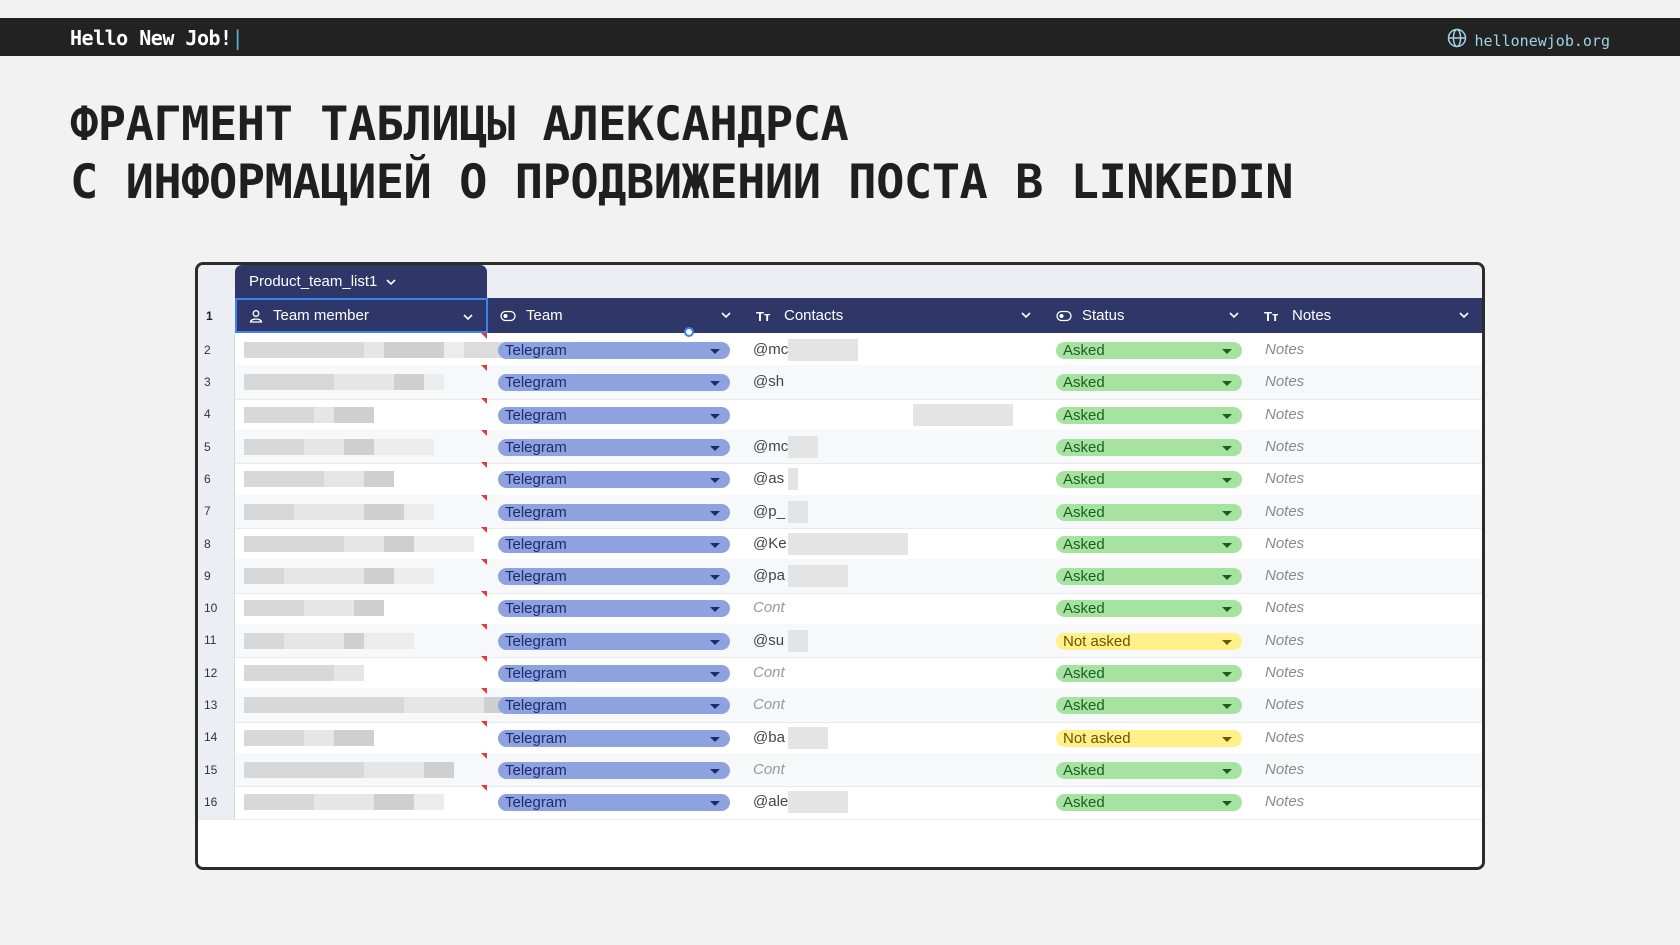 The image size is (1680, 945). What do you see at coordinates (770, 543) in the screenshot?
I see `contact-cell: @Ke` at bounding box center [770, 543].